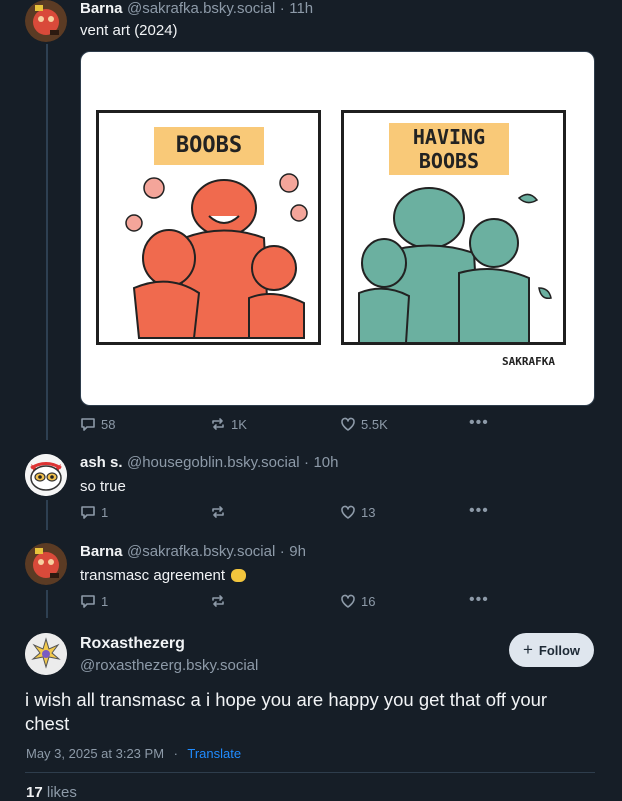  I want to click on like-count: 16, so click(368, 601).